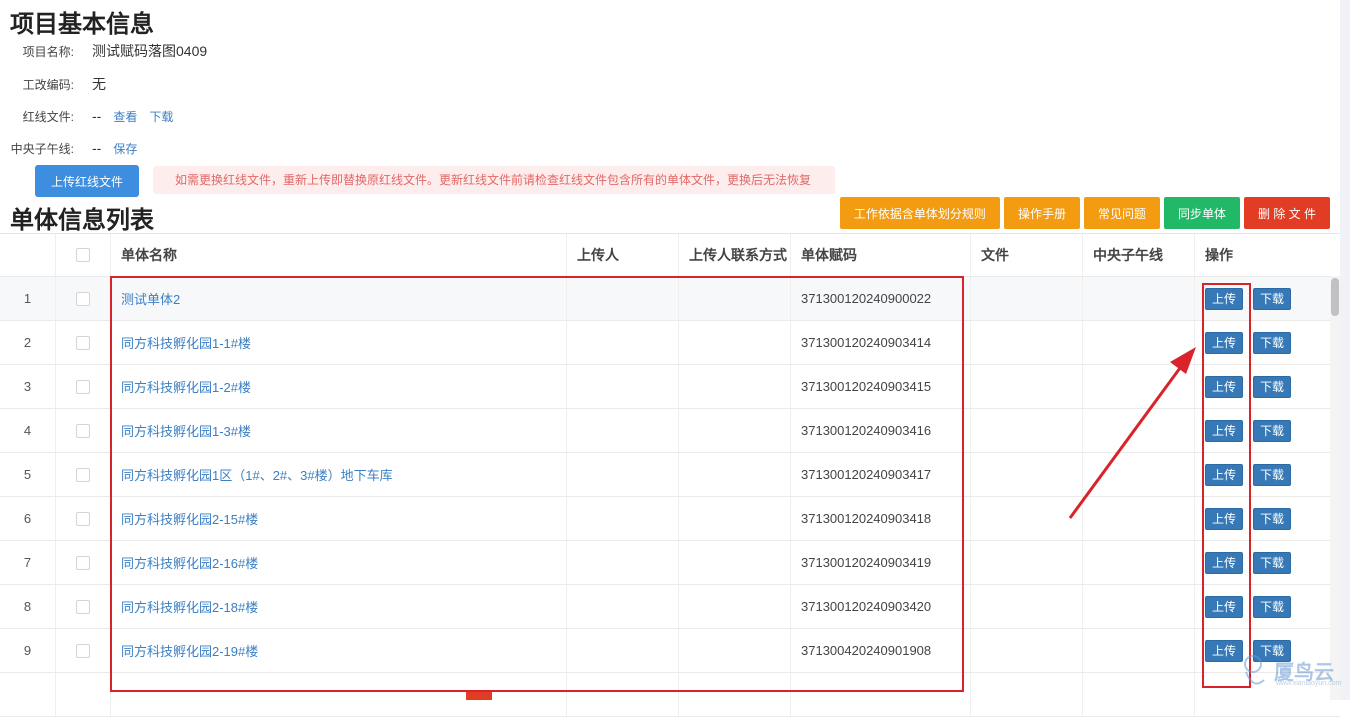  Describe the element at coordinates (339, 255) in the screenshot. I see `header-unit-name: 单体名称` at that location.